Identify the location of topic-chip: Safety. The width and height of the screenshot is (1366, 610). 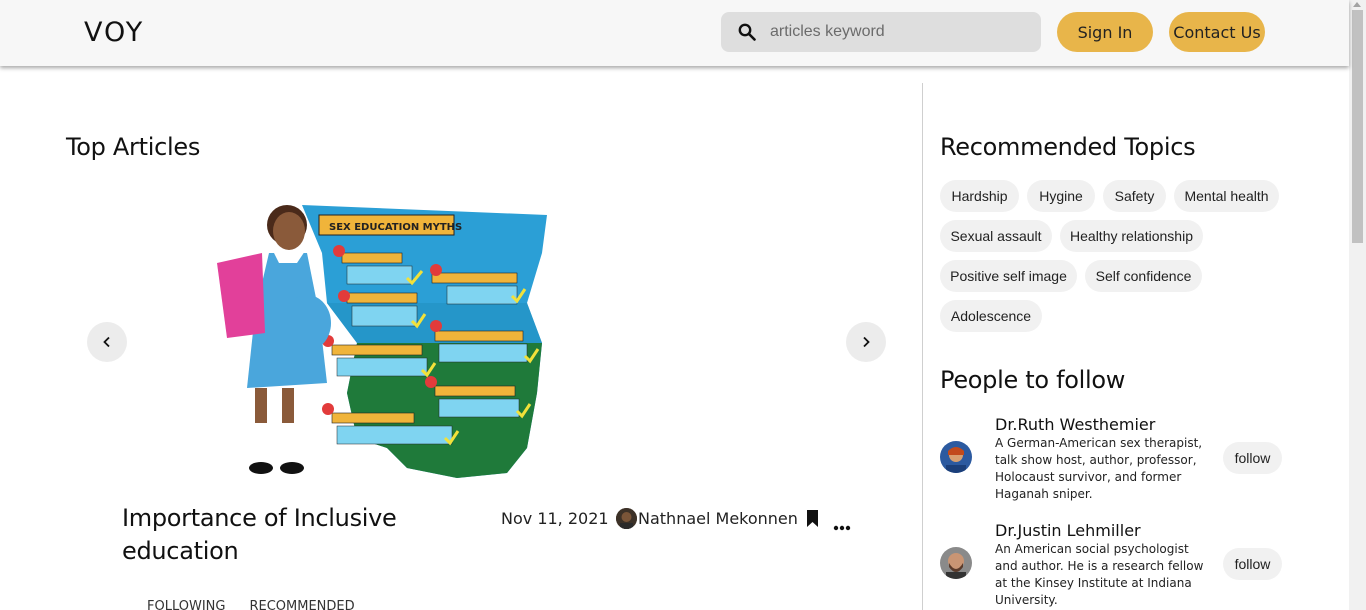
(1134, 196).